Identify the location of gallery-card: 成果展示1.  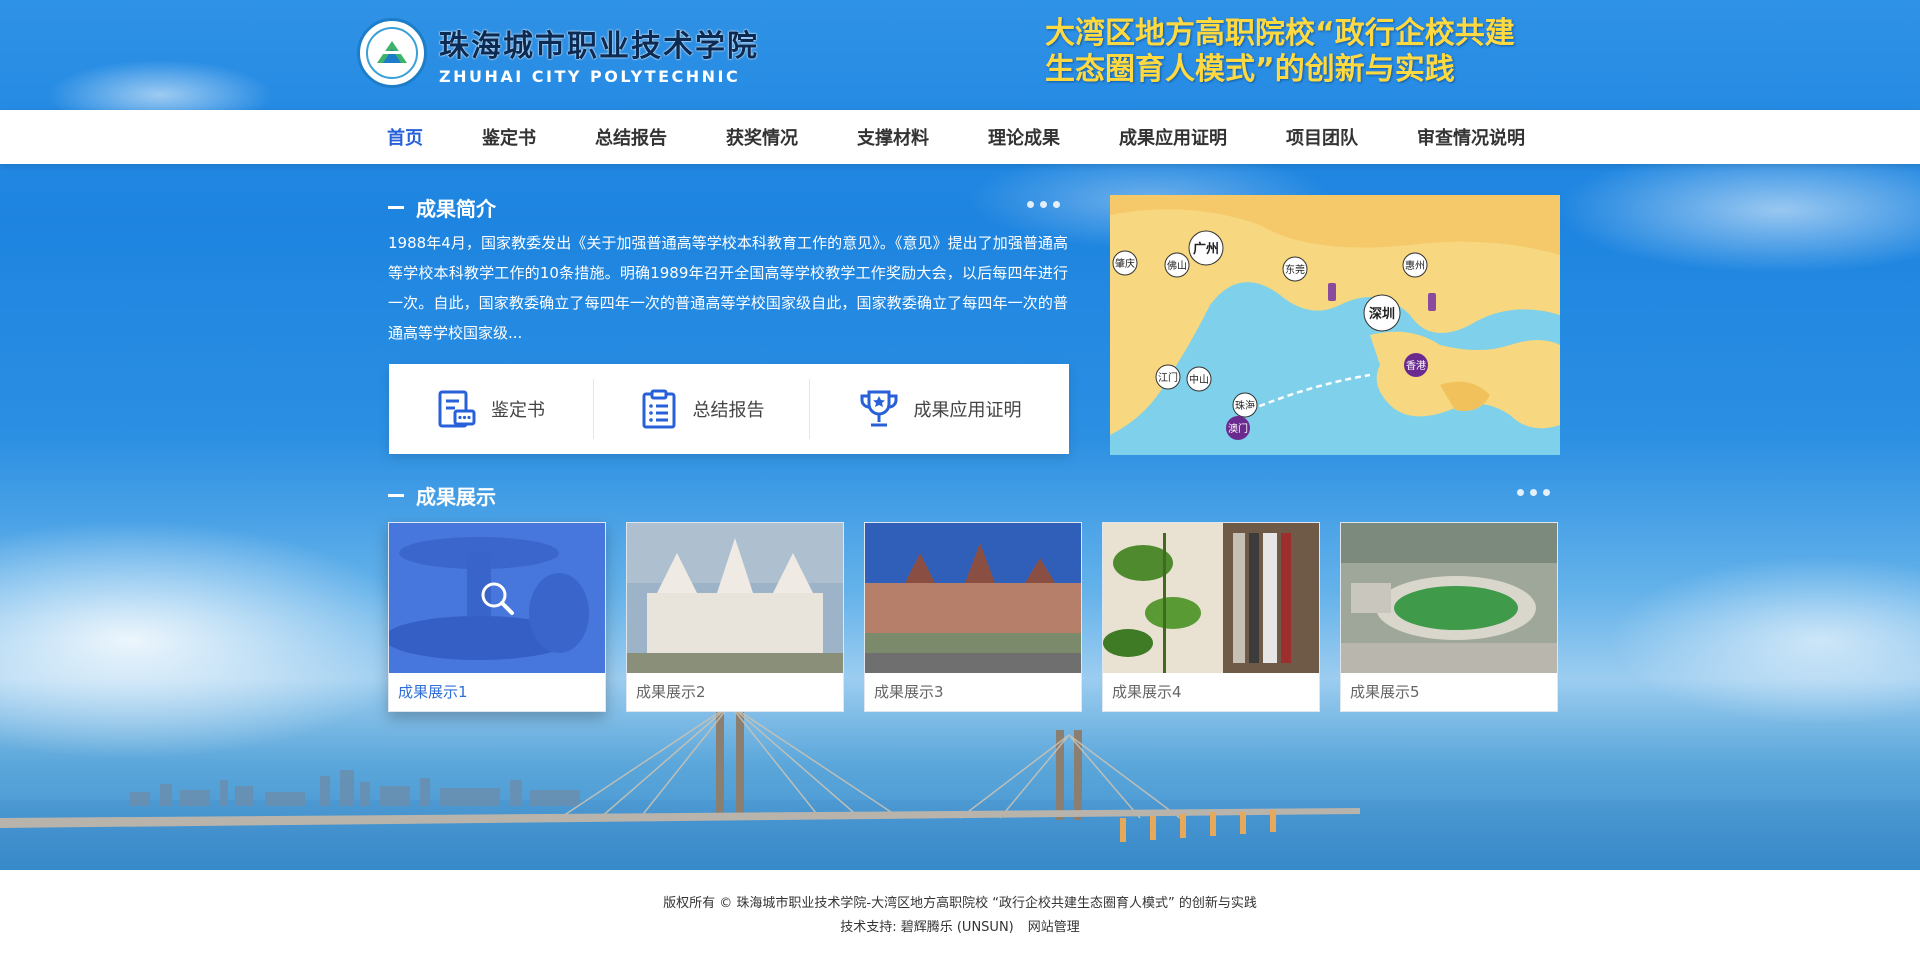
(497, 617).